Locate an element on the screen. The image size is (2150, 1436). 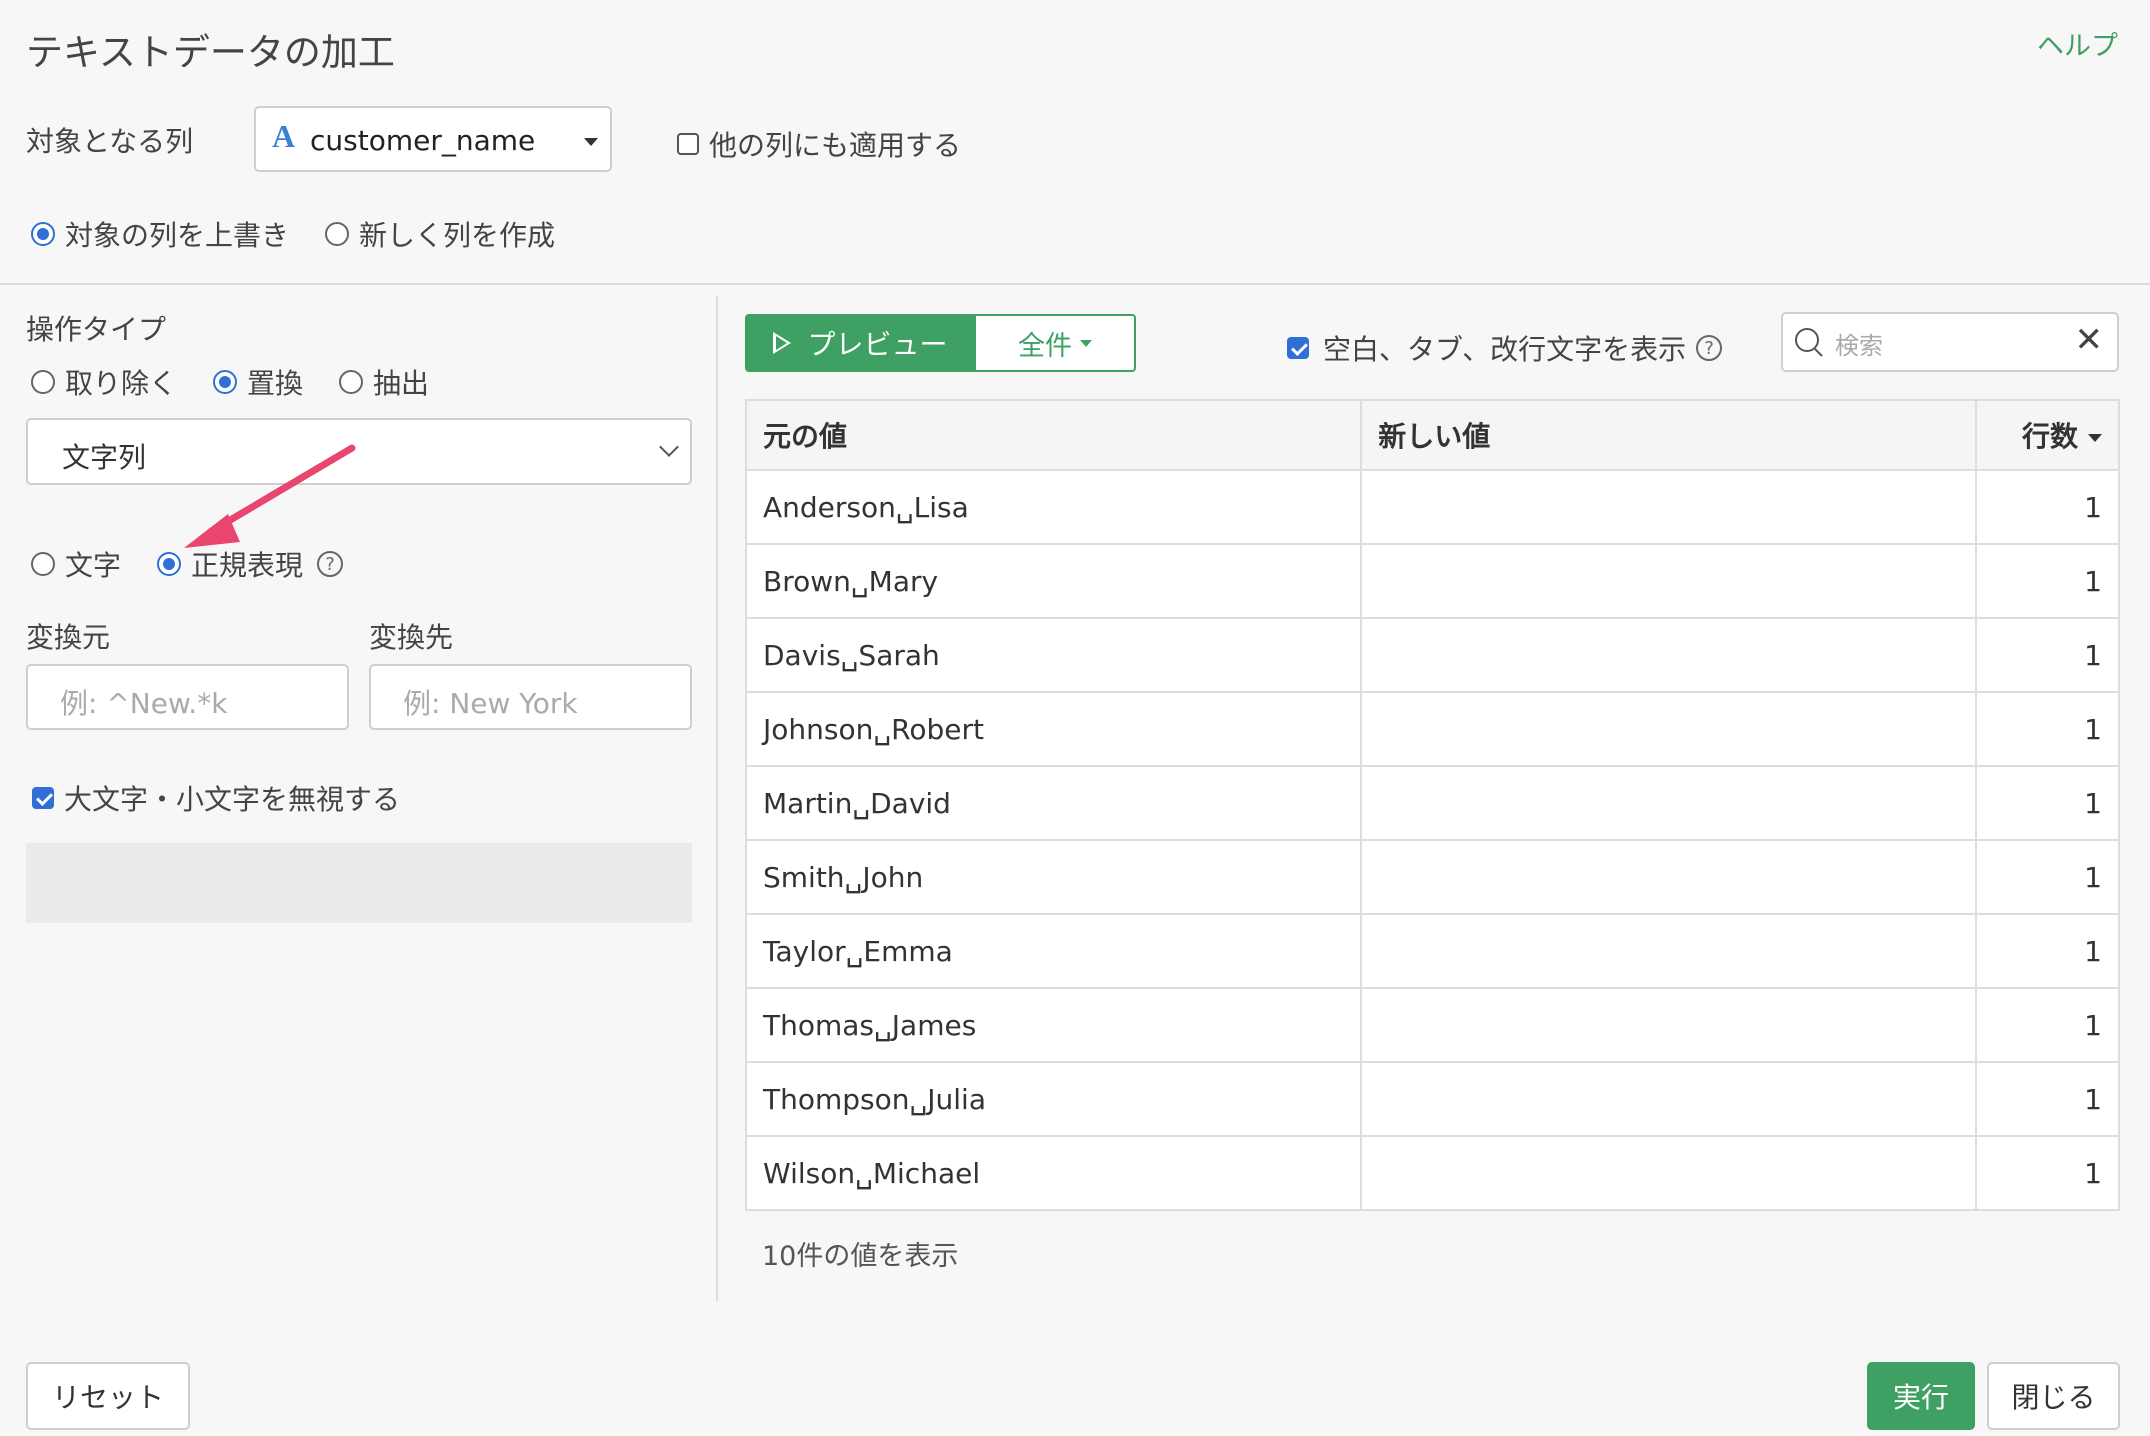
table-header-row: 元の値 新しい値 行数 is located at coordinates (1432, 435).